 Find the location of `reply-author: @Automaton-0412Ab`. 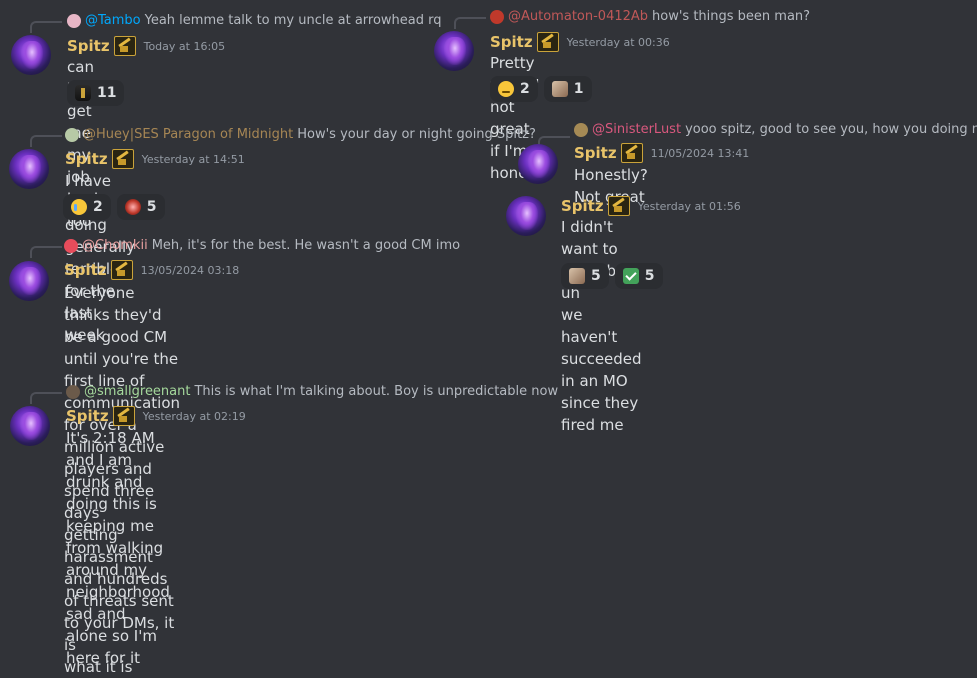

reply-author: @Automaton-0412Ab is located at coordinates (578, 16).